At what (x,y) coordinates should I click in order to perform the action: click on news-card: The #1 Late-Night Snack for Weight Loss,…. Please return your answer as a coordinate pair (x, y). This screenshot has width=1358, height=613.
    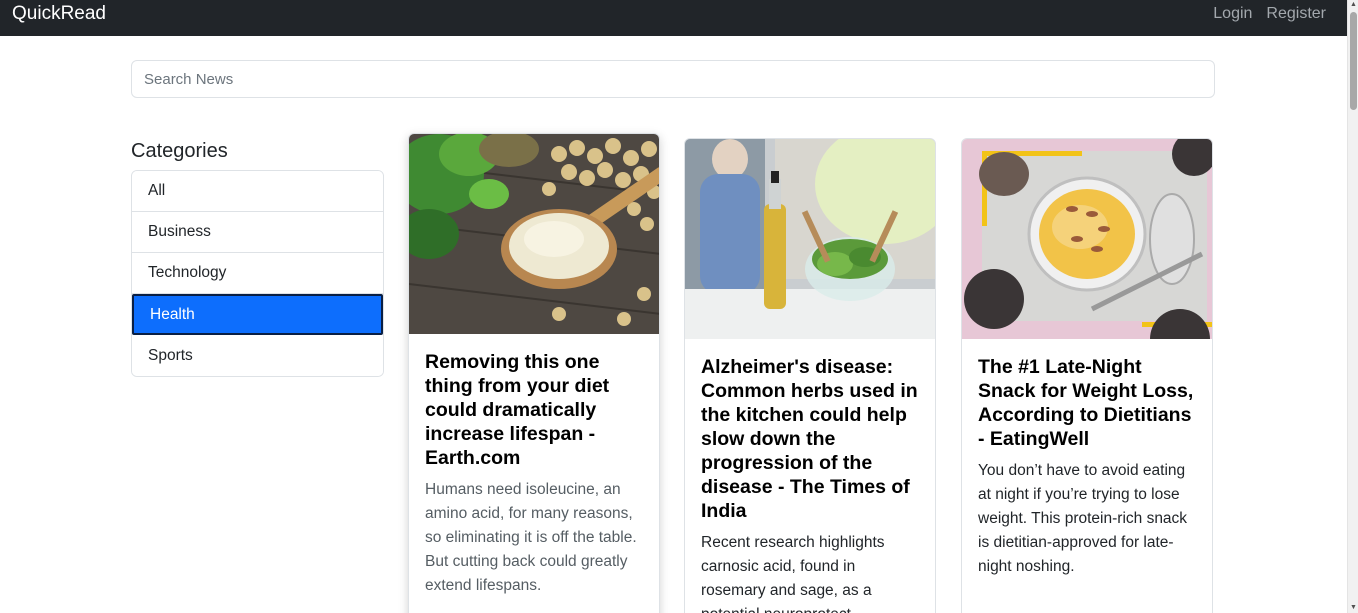
    Looking at the image, I should click on (1087, 375).